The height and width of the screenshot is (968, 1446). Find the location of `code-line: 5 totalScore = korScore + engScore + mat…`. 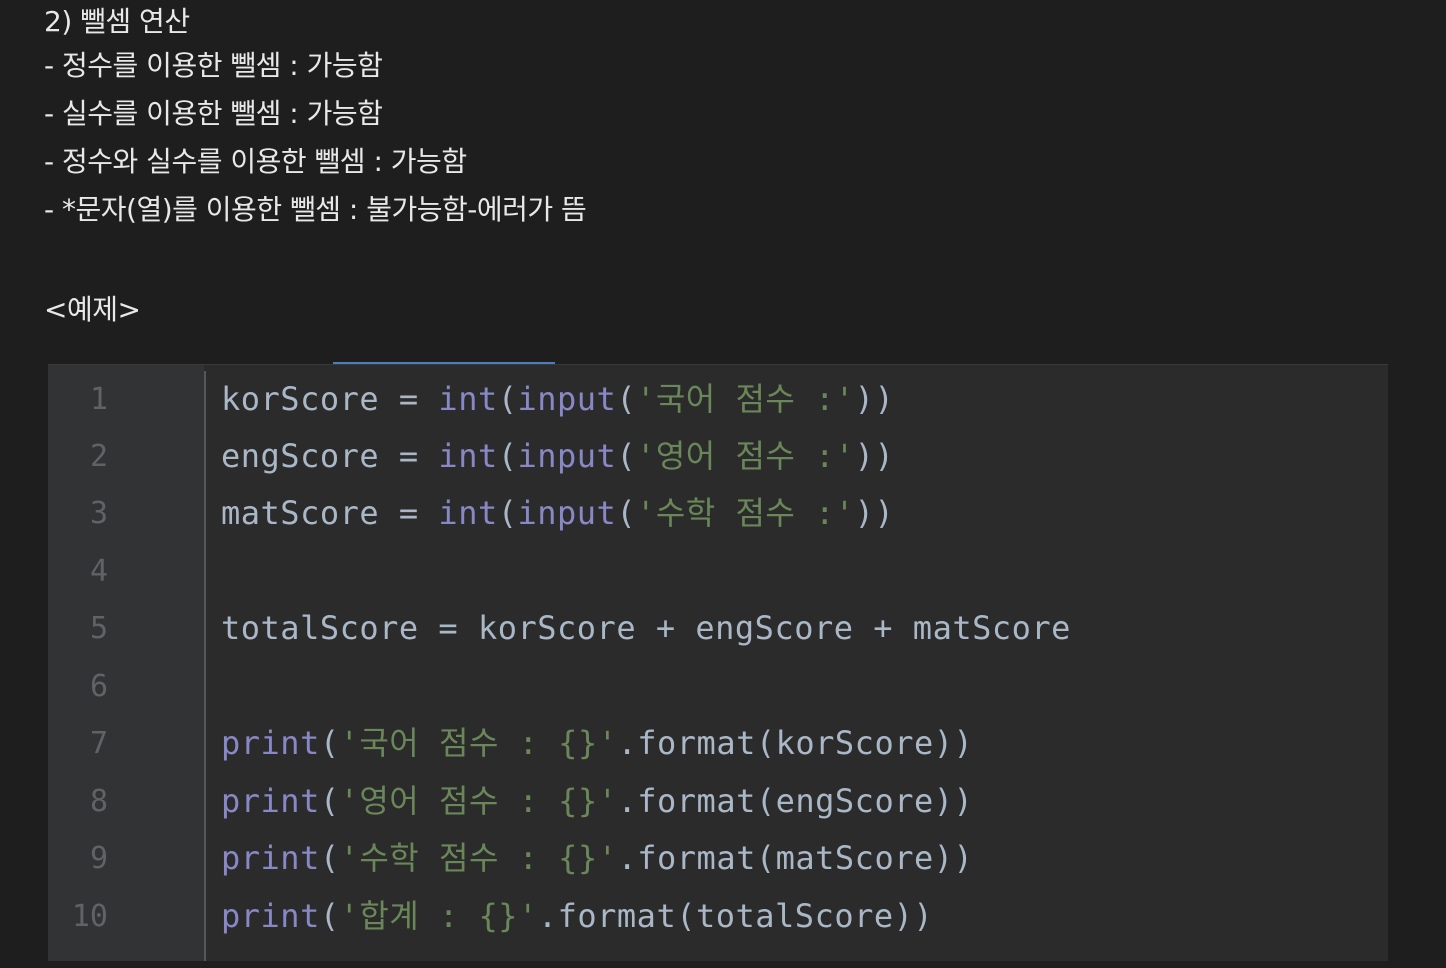

code-line: 5 totalScore = korScore + engScore + mat… is located at coordinates (718, 628).